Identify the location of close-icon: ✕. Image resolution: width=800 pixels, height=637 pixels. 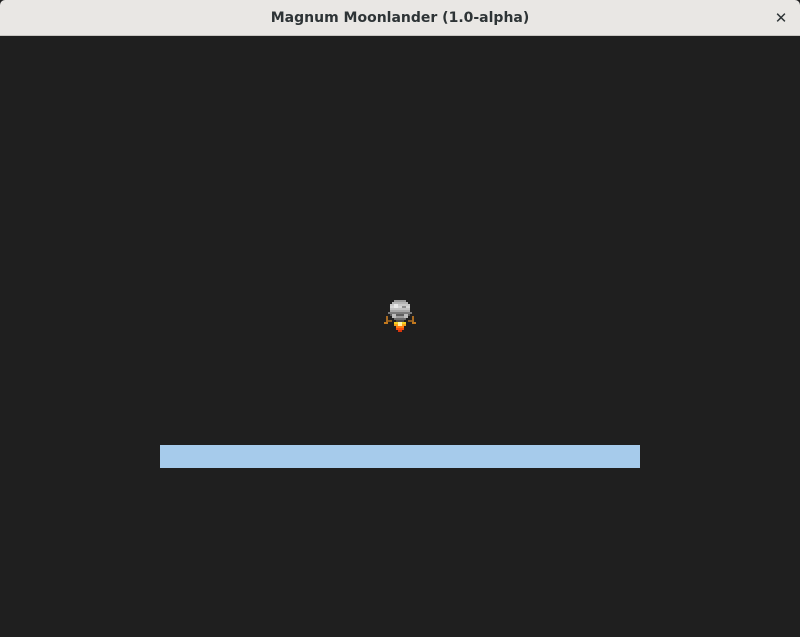
(781, 18).